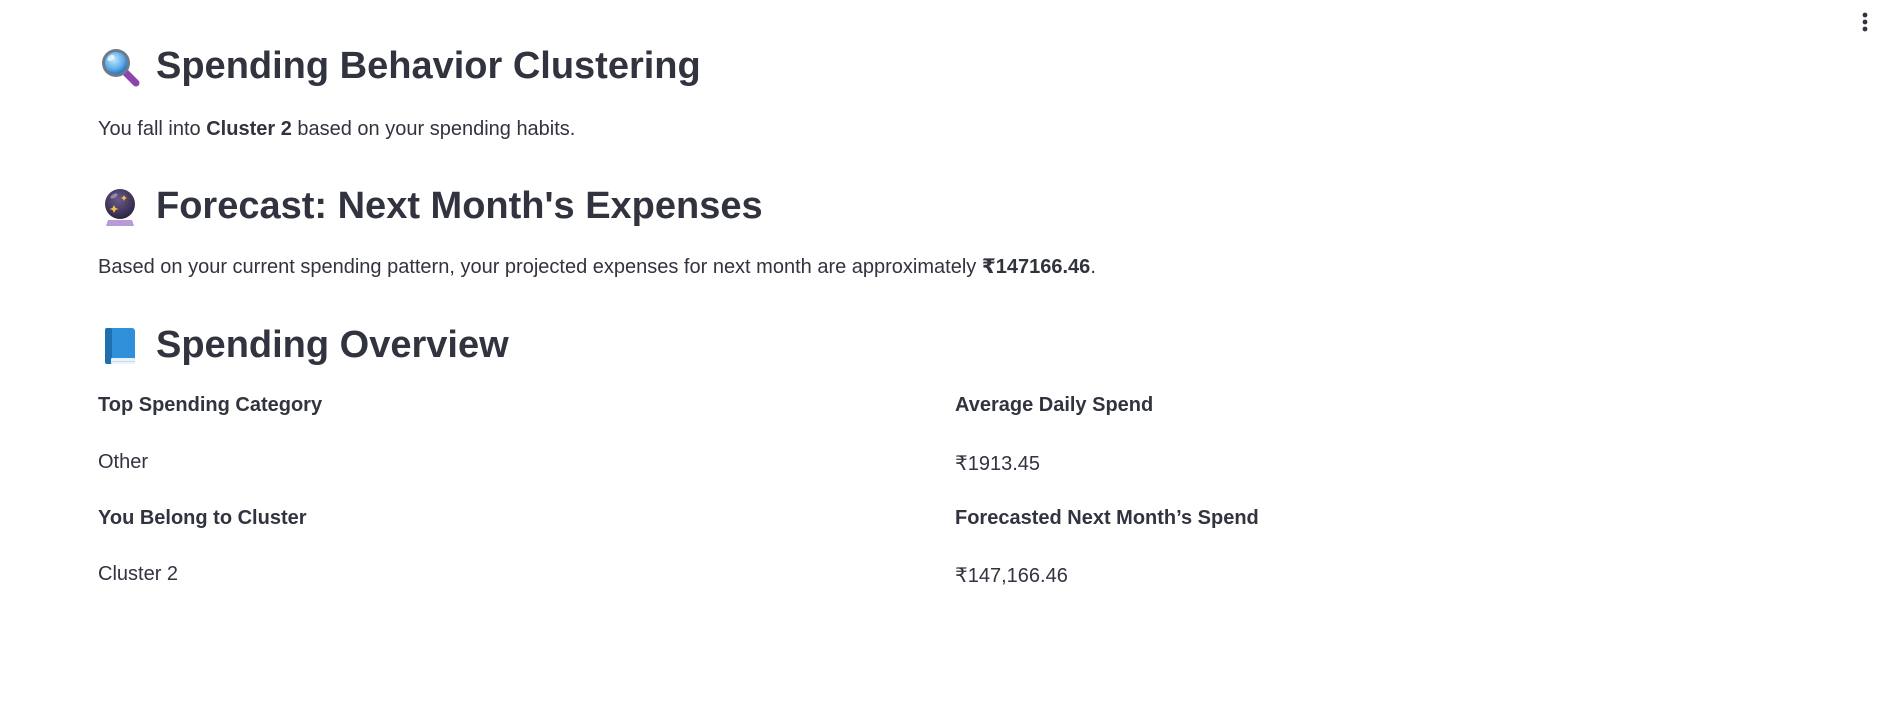 The image size is (1887, 723). Describe the element at coordinates (1011, 576) in the screenshot. I see `metric-value-forecast-spend: ₹147,166.46` at that location.